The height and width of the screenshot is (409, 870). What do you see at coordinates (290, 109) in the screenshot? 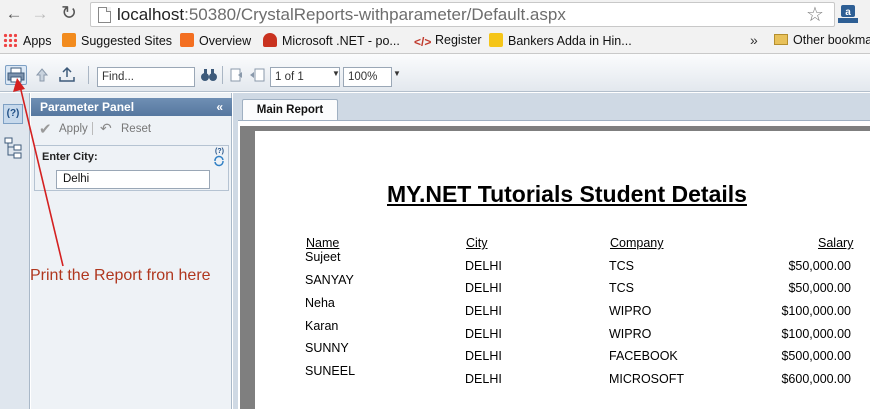
I see `tab-main-report: Main Report` at bounding box center [290, 109].